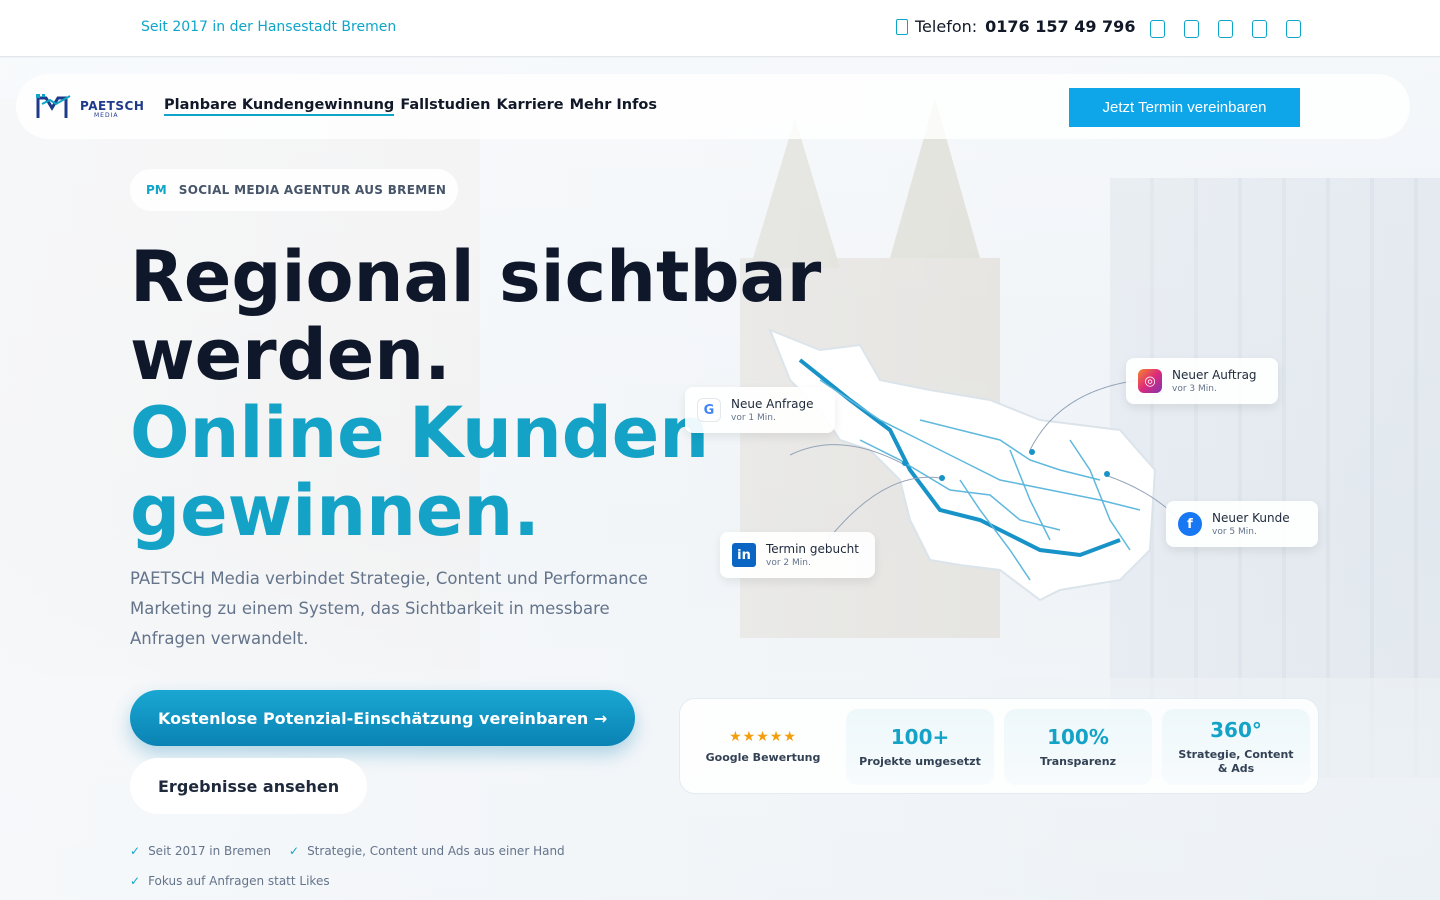 This screenshot has height=900, width=1440. I want to click on phone-link: Telefon: 0176 157 49 796, so click(1015, 26).